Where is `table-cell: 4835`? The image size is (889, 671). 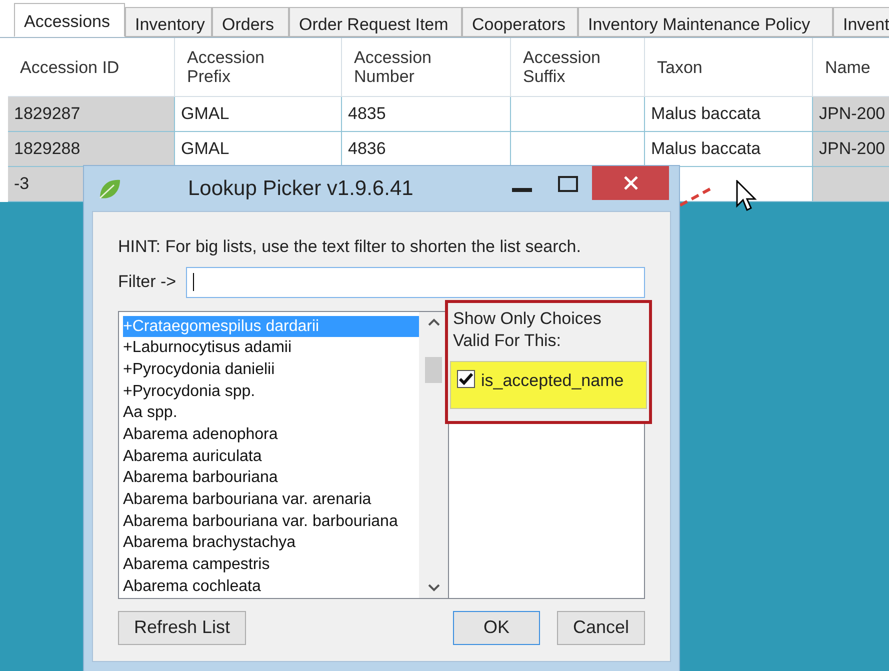
table-cell: 4835 is located at coordinates (426, 114).